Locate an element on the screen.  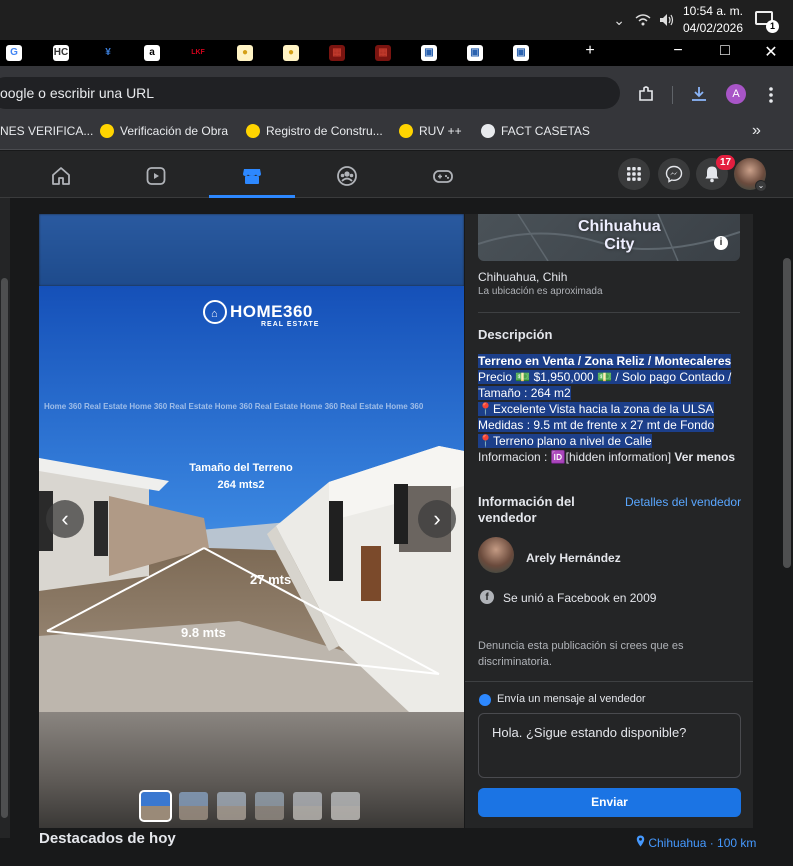
account-chevron-icon: ⌄ is located at coordinates (761, 186).